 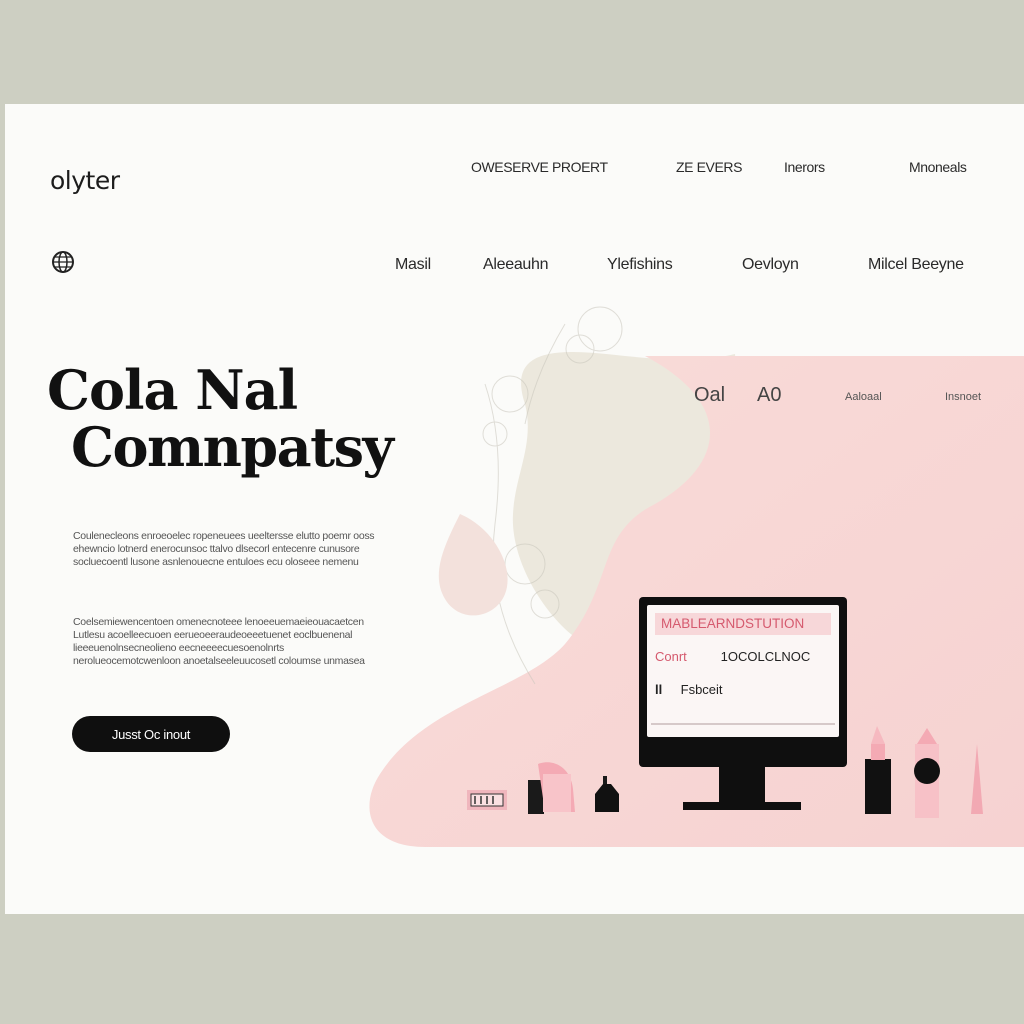 What do you see at coordinates (743, 624) in the screenshot?
I see `monitor-header: MABLEARNDSTUTION` at bounding box center [743, 624].